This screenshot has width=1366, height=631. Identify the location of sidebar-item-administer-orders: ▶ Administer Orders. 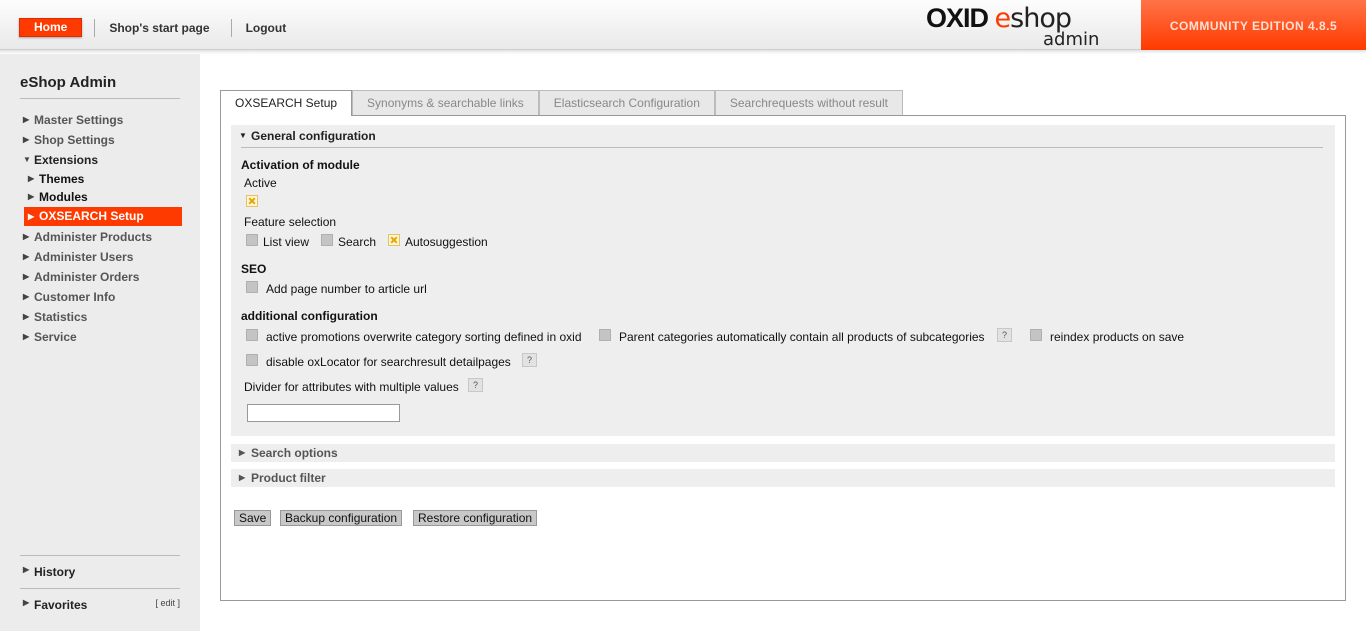
(101, 277).